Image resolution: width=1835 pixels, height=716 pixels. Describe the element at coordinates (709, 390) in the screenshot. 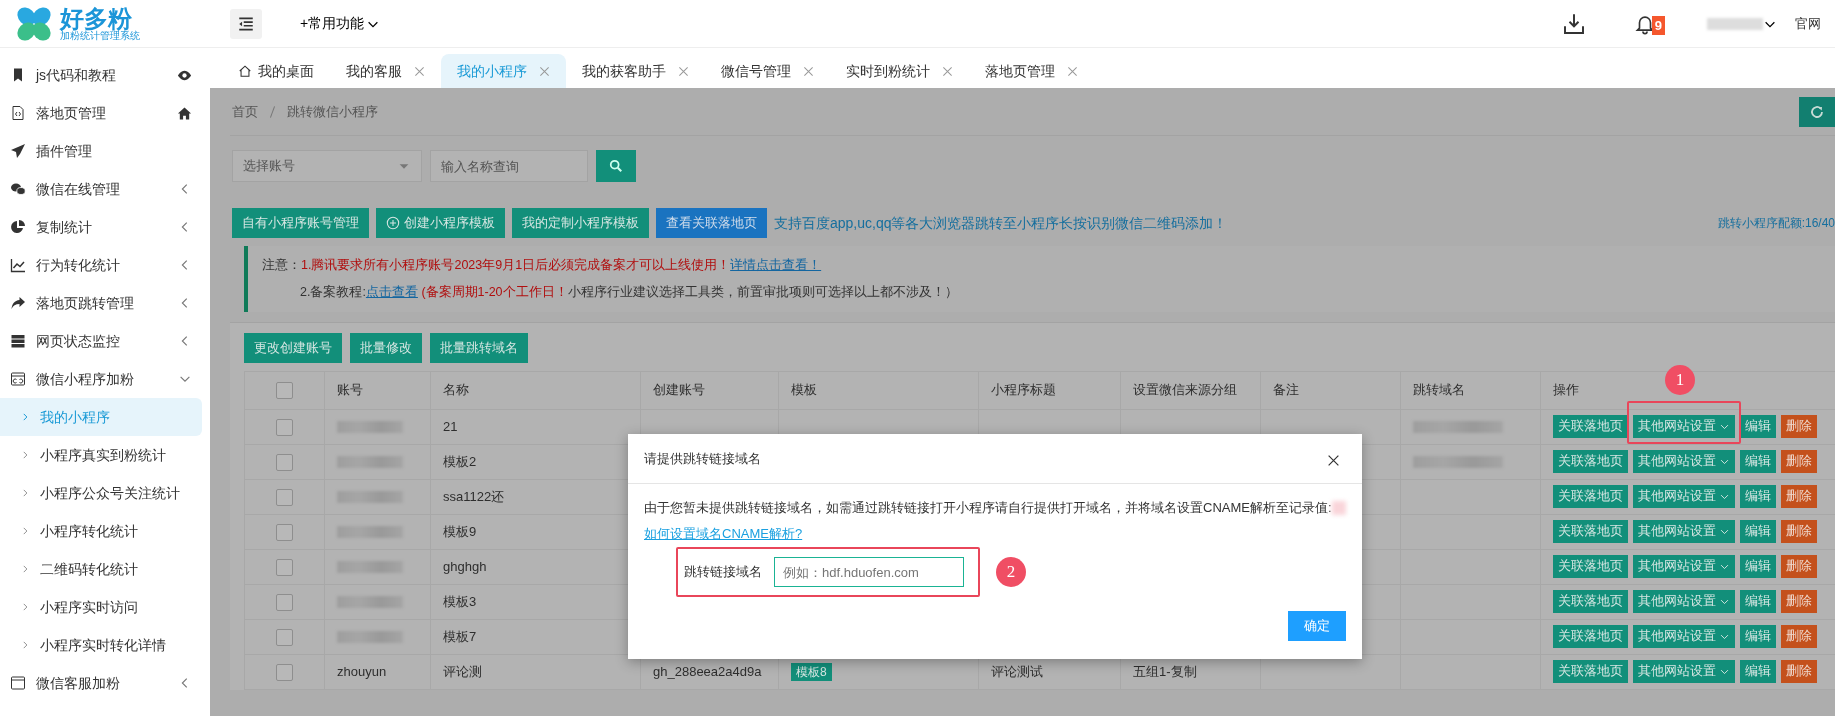

I see `column-header: 创建账号` at that location.